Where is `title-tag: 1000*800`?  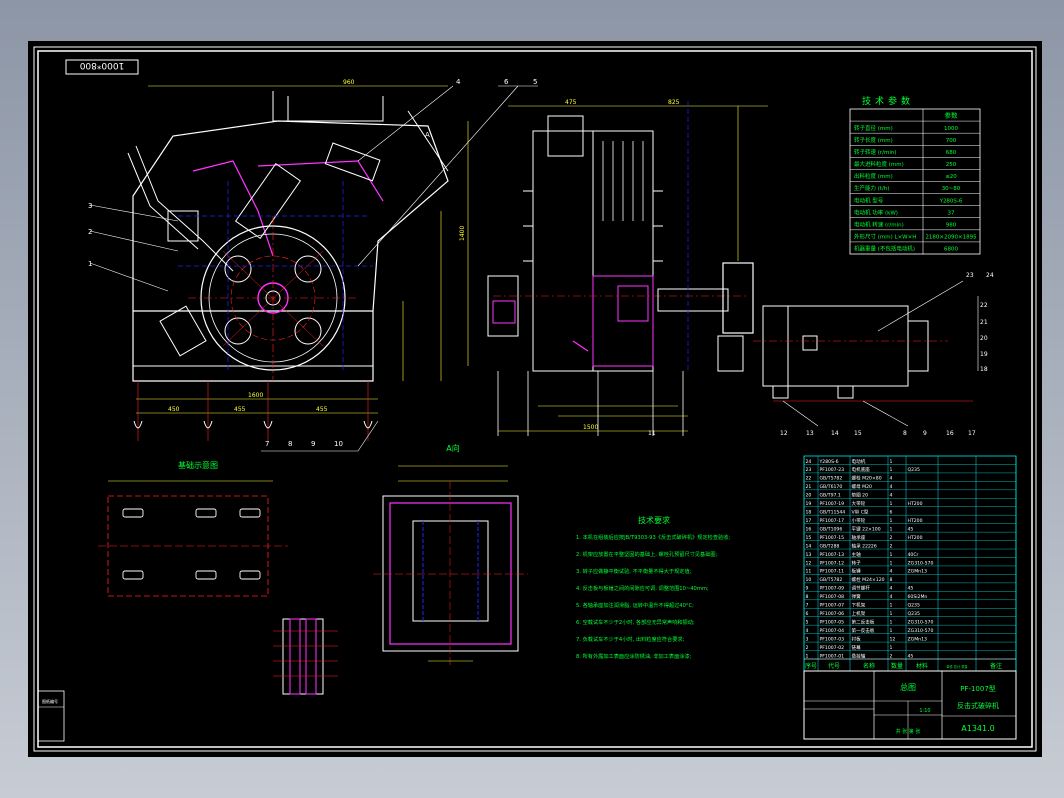 title-tag: 1000*800 is located at coordinates (101, 65).